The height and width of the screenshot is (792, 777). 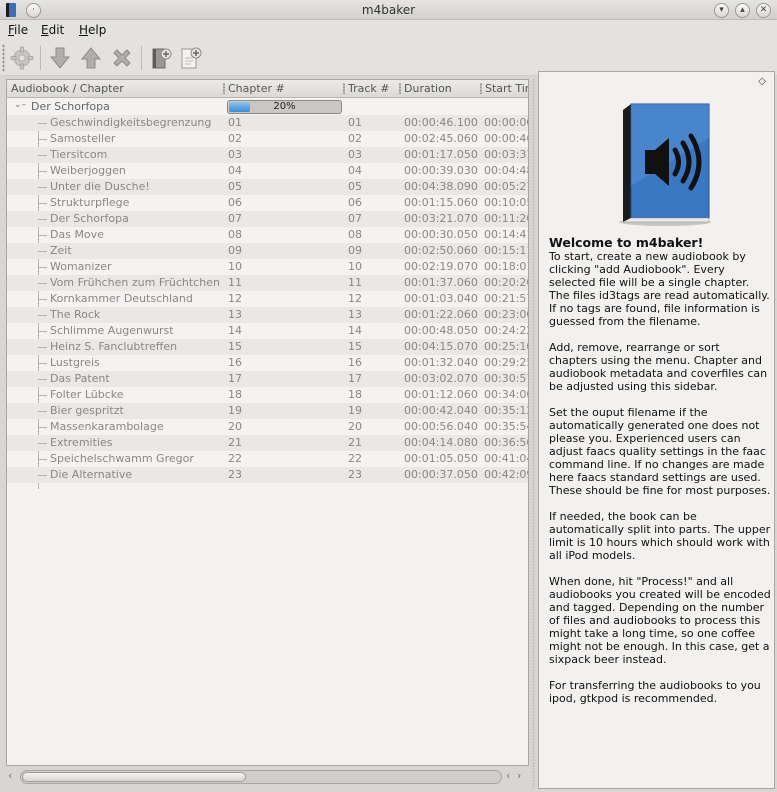 What do you see at coordinates (763, 10) in the screenshot?
I see `close-button: ✕` at bounding box center [763, 10].